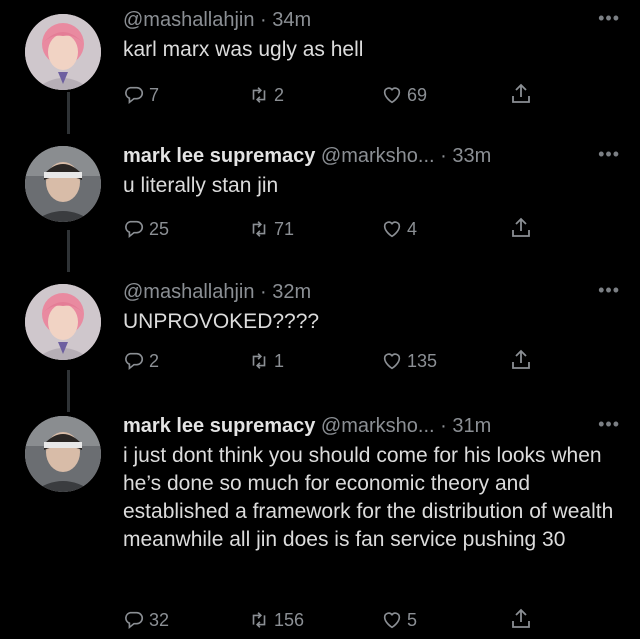 The width and height of the screenshot is (640, 639). Describe the element at coordinates (201, 185) in the screenshot. I see `tweet-text: u literally stan jin` at that location.